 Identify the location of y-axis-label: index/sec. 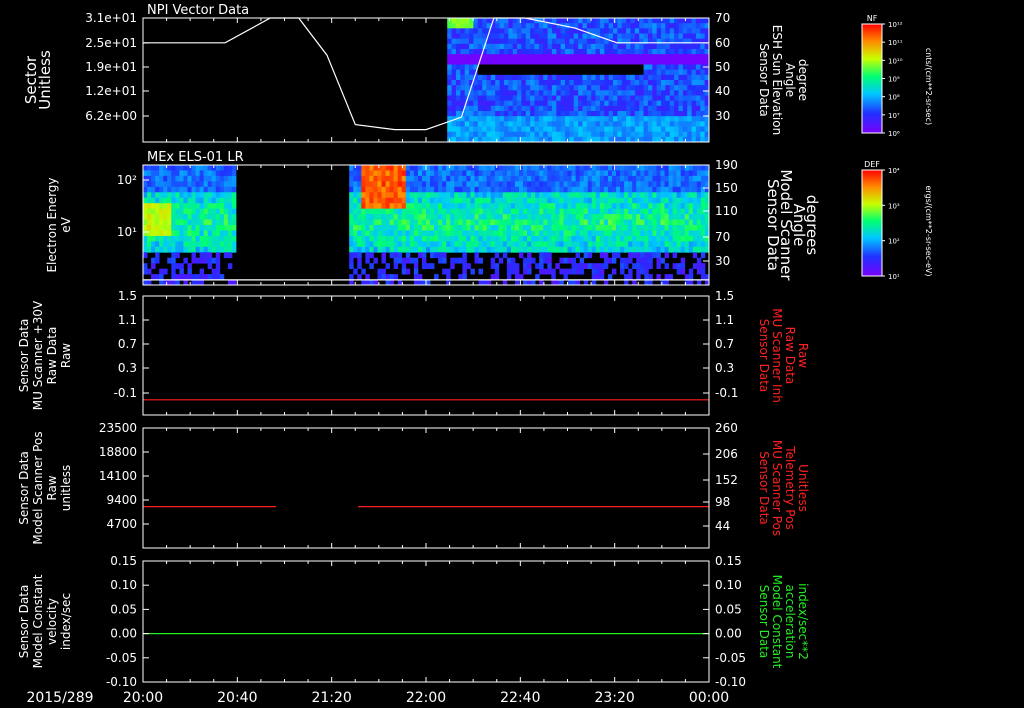
(66, 621).